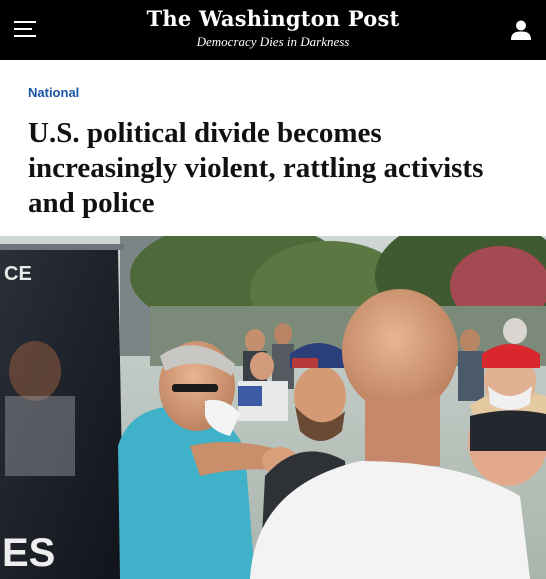 The image size is (546, 579). I want to click on site-logo: The Washington Post, so click(273, 19).